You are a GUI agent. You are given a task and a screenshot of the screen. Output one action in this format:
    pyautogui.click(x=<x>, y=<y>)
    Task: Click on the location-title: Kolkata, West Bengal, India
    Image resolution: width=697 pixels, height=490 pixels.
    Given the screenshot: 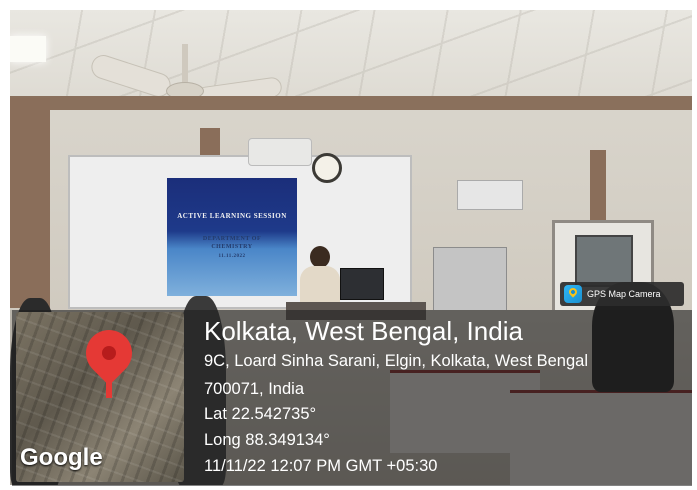 What is the action you would take?
    pyautogui.click(x=363, y=331)
    